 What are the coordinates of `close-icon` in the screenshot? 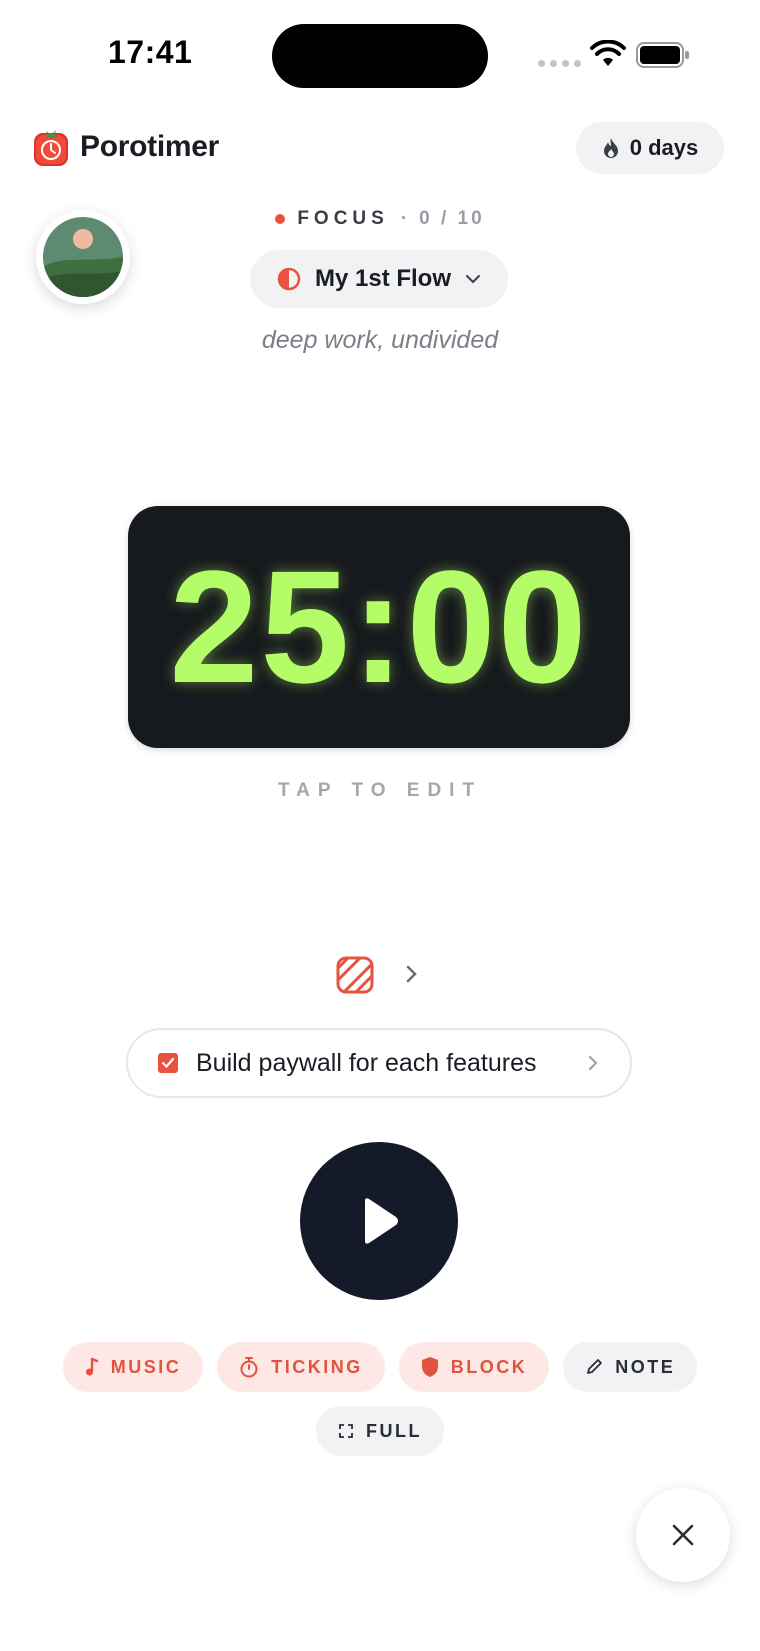 It's located at (683, 1535).